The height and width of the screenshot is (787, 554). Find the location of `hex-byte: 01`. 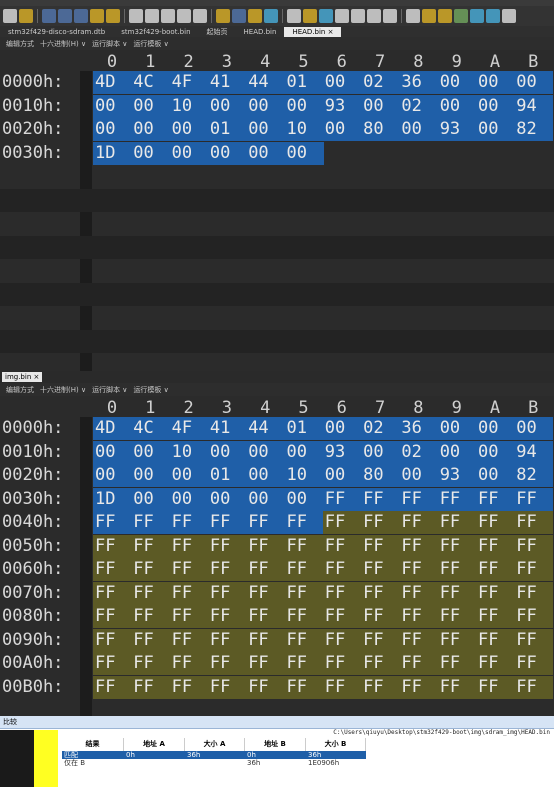

hex-byte: 01 is located at coordinates (227, 129).